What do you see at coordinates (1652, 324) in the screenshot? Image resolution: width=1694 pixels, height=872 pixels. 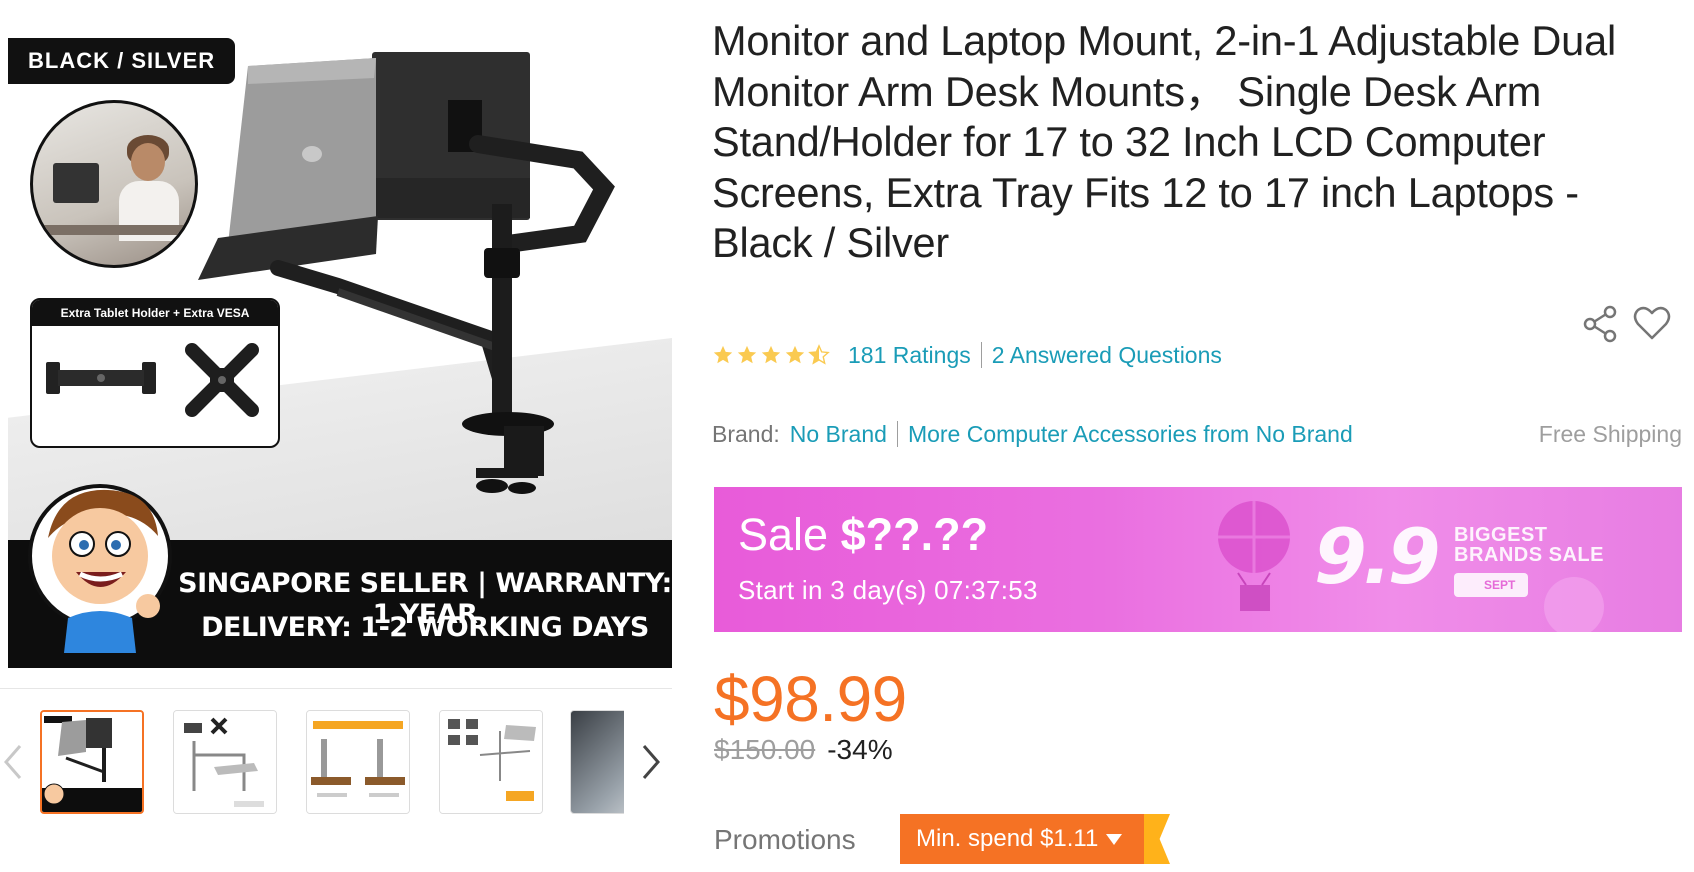 I see `heart-icon` at bounding box center [1652, 324].